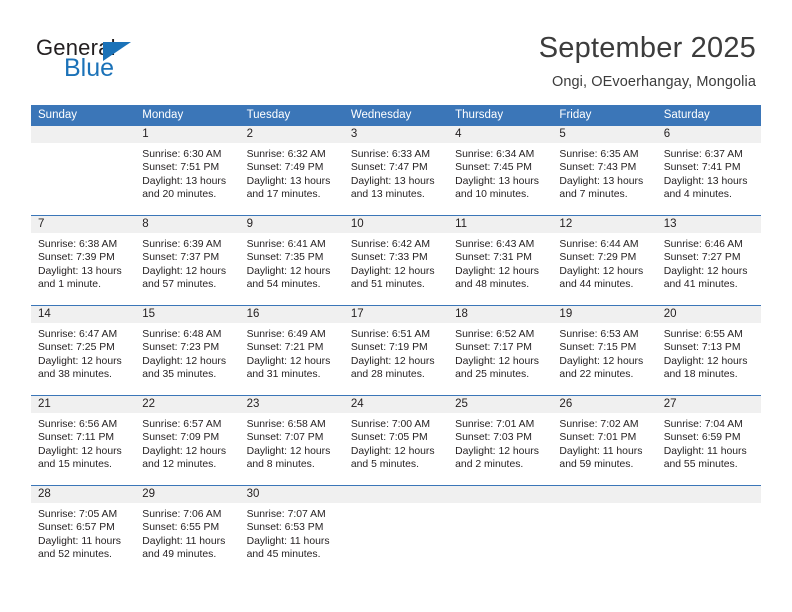  I want to click on sunset-time: Sunset: 7:51 PM, so click(181, 168).